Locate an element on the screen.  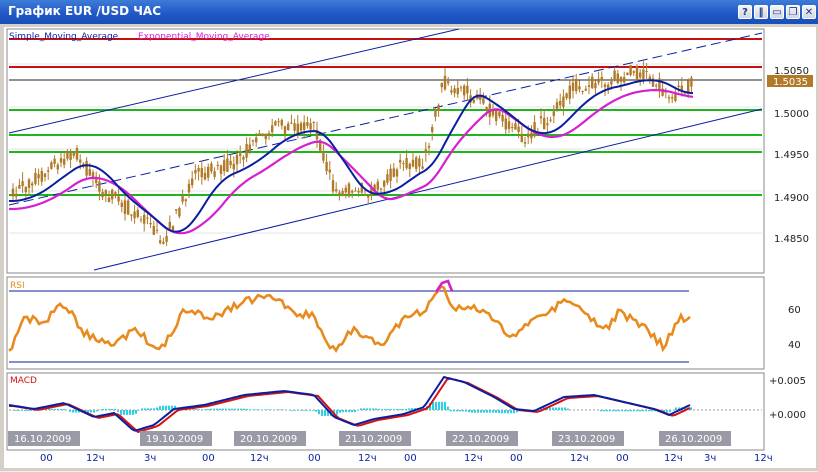
date-label: 19.10.2009 is located at coordinates (174, 439).